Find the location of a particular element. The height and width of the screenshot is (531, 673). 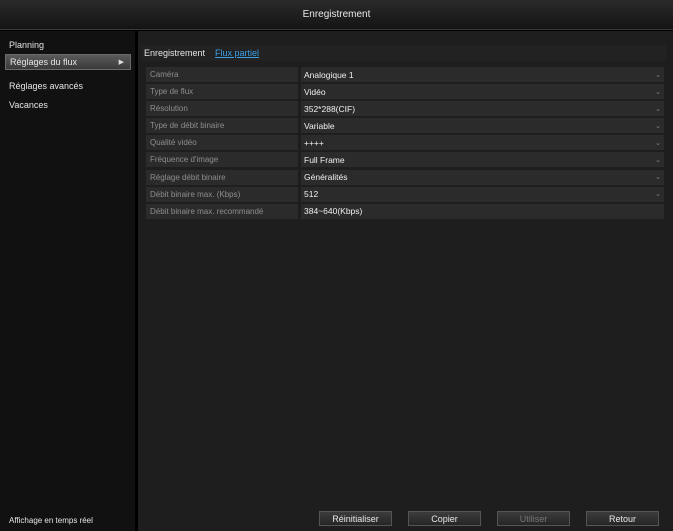

setting-label: Caméra is located at coordinates (222, 74).